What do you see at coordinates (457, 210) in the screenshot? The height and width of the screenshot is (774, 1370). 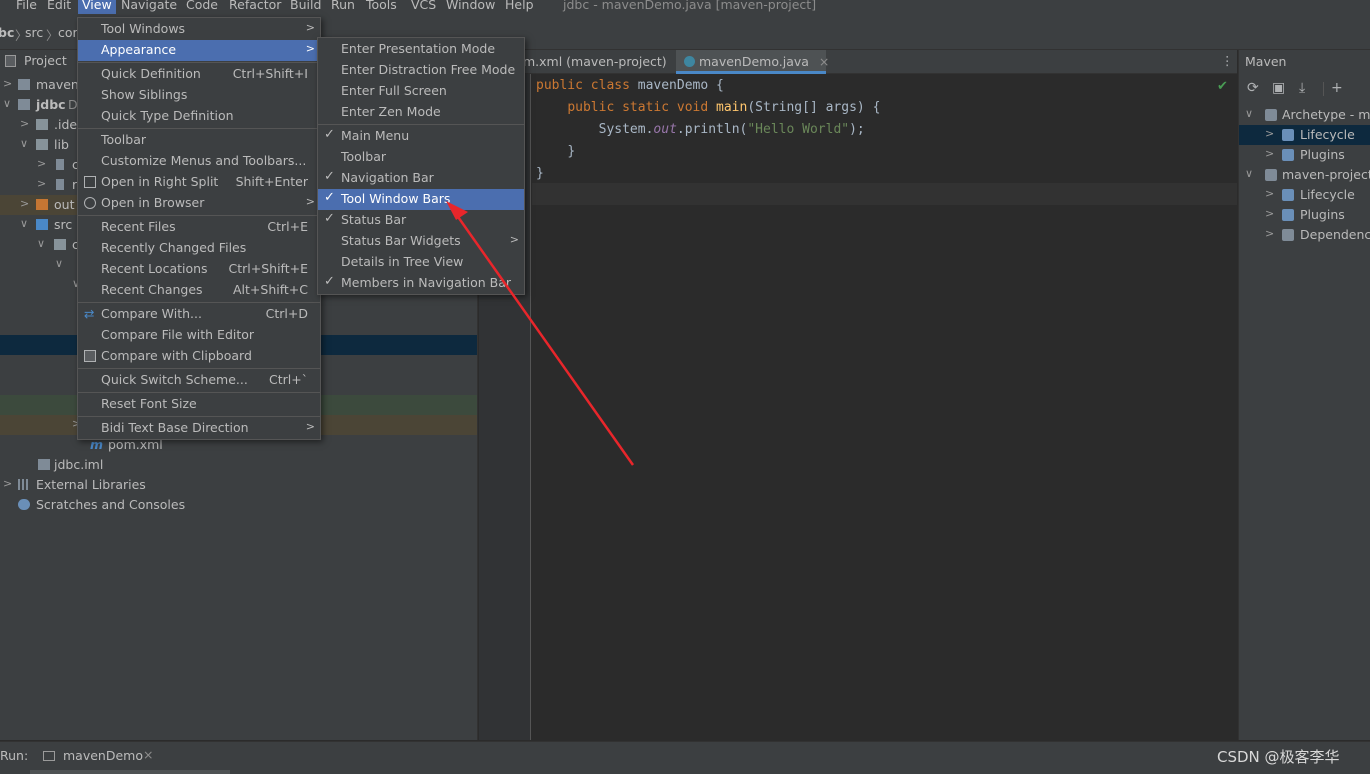 I see `arrow-head` at bounding box center [457, 210].